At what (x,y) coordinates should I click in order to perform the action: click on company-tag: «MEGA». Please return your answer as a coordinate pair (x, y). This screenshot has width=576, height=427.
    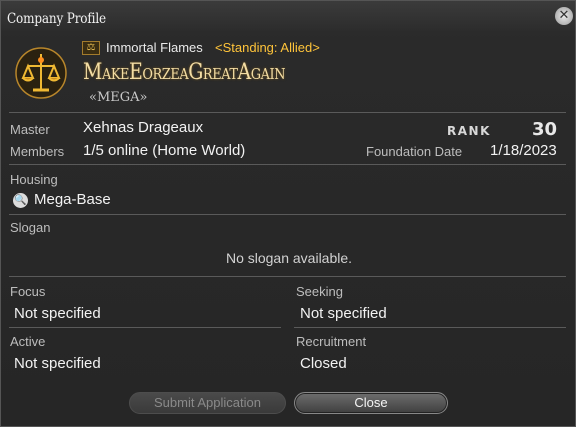
    Looking at the image, I should click on (118, 97).